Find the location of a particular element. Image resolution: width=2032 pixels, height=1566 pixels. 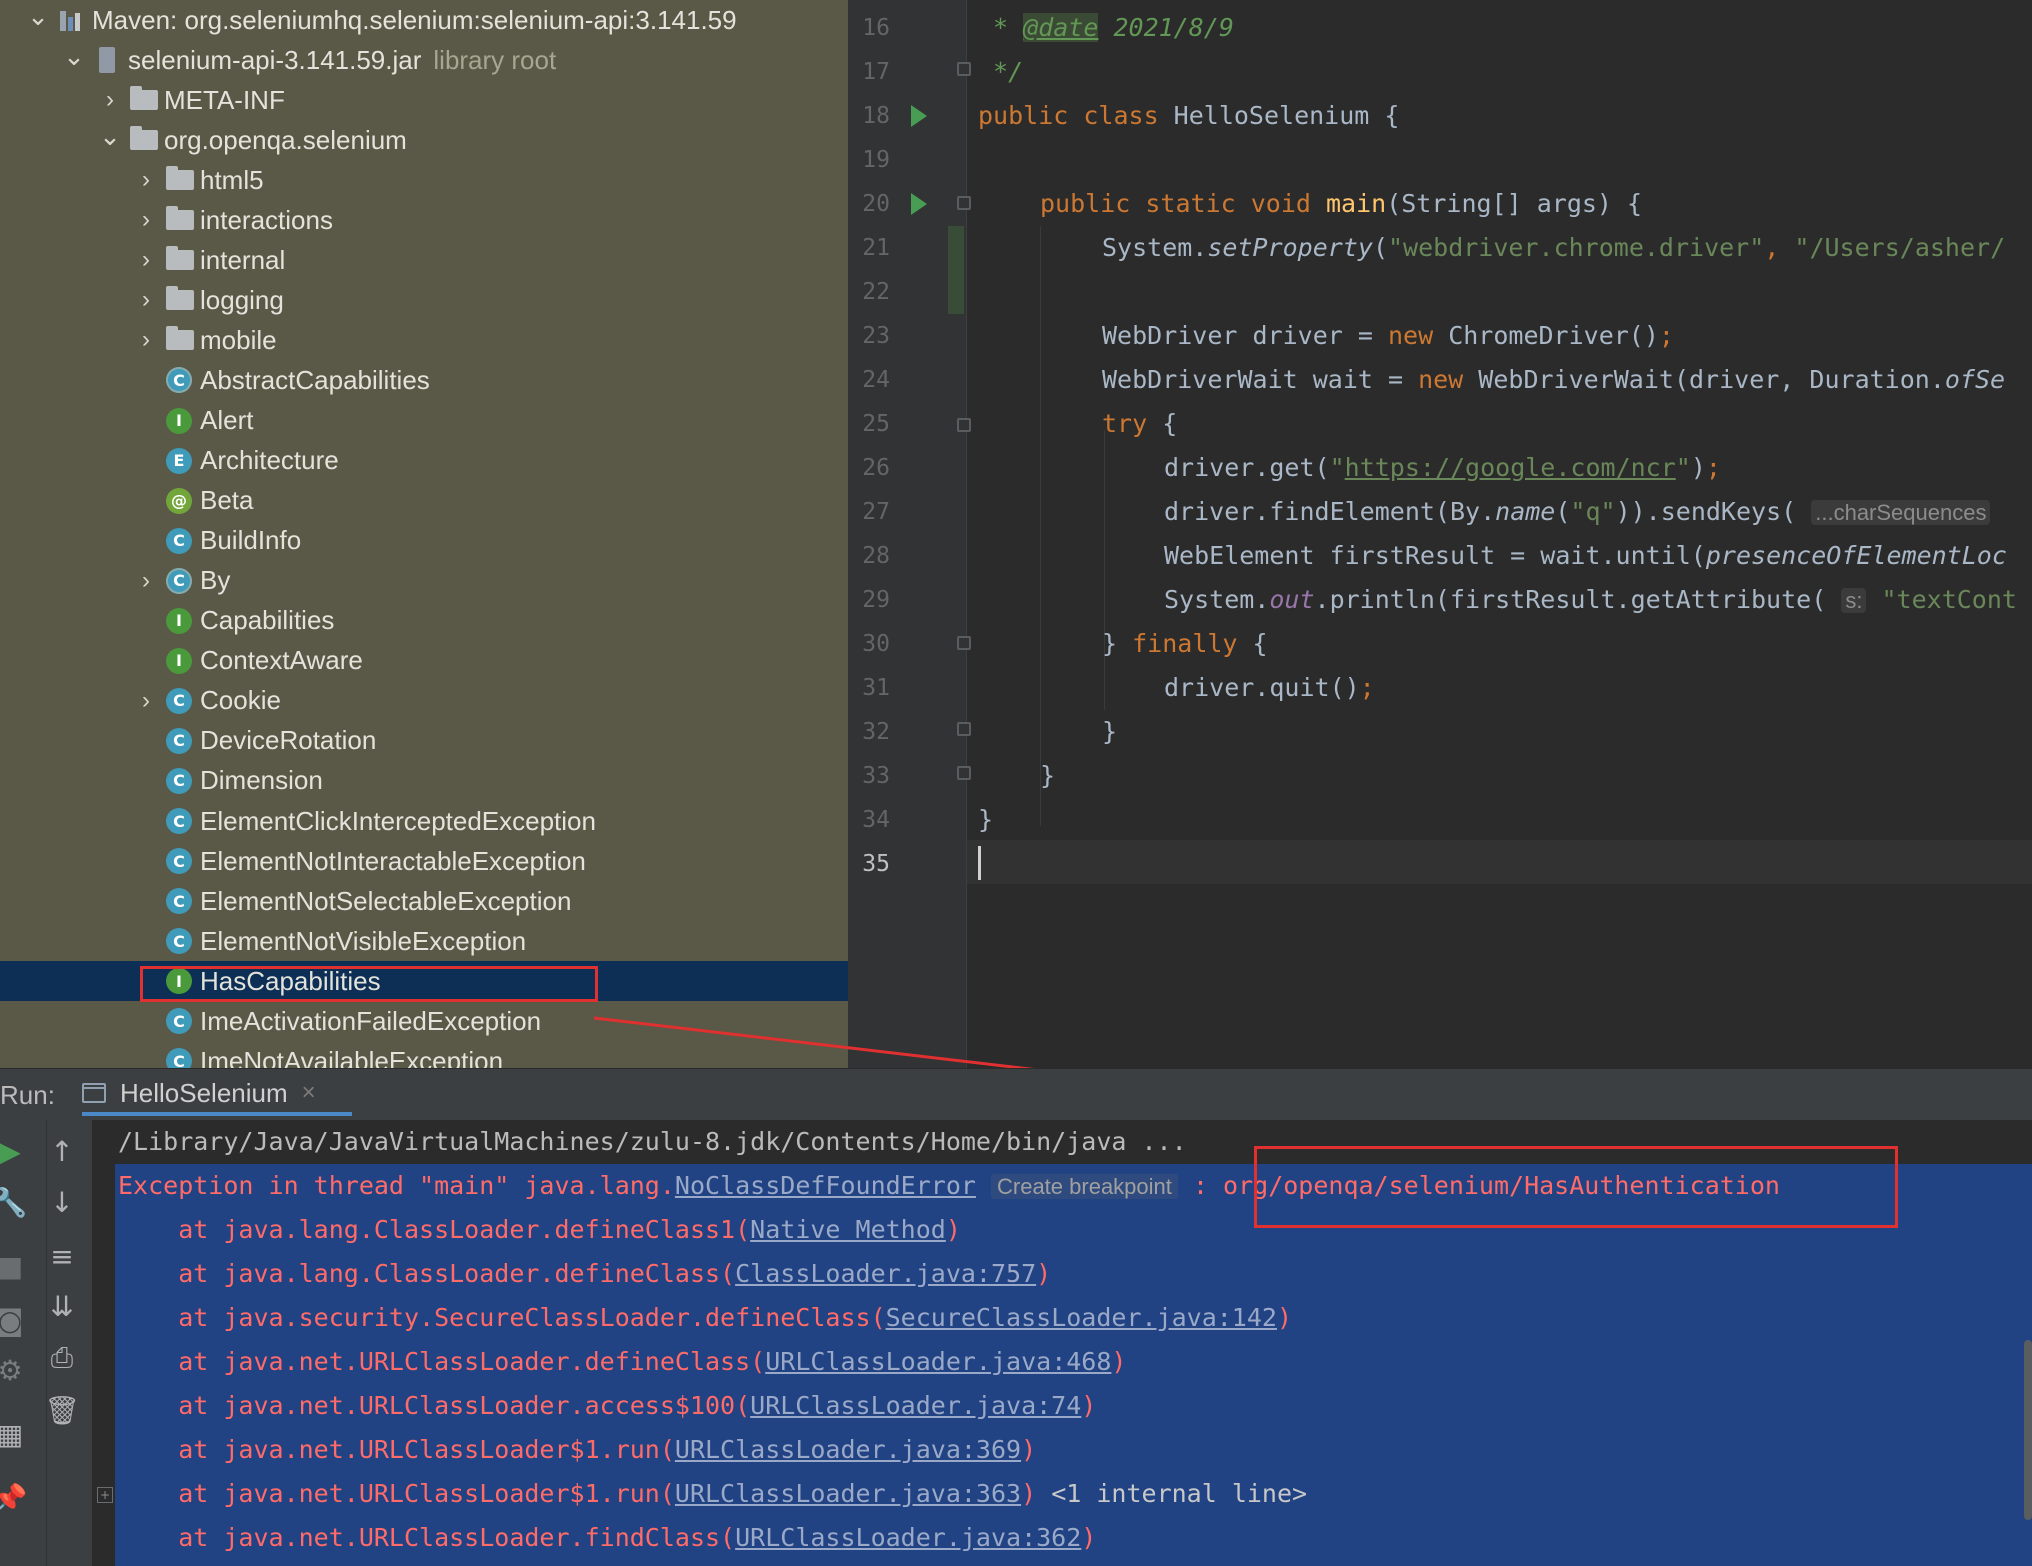

print-icon: ⎙ is located at coordinates (62, 1358).